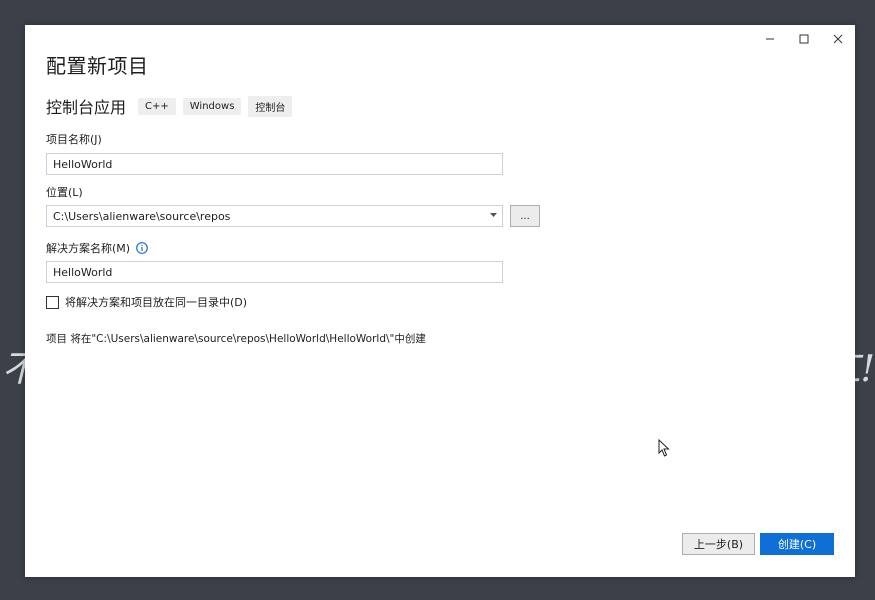 This screenshot has width=875, height=600. I want to click on minimize-button, so click(770, 39).